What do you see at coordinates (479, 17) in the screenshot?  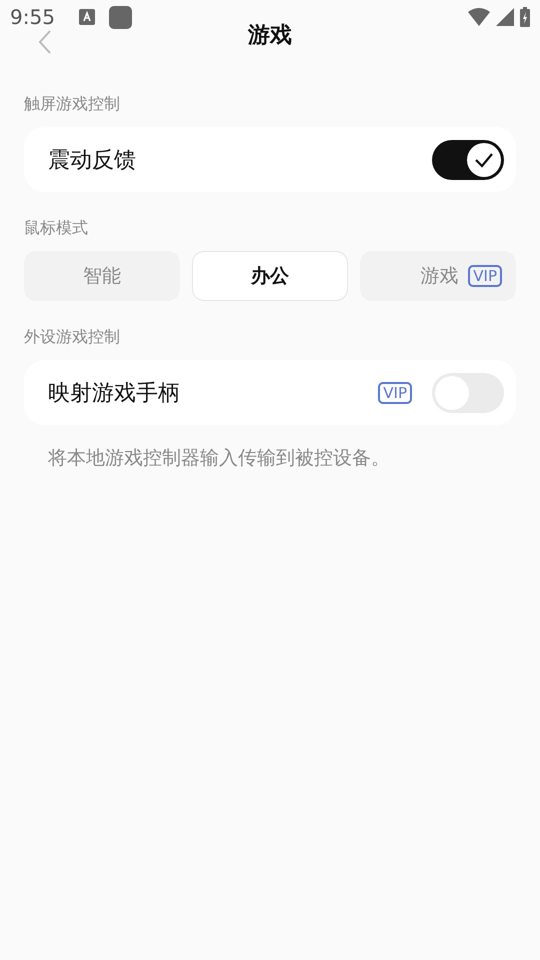 I see `wifi-icon` at bounding box center [479, 17].